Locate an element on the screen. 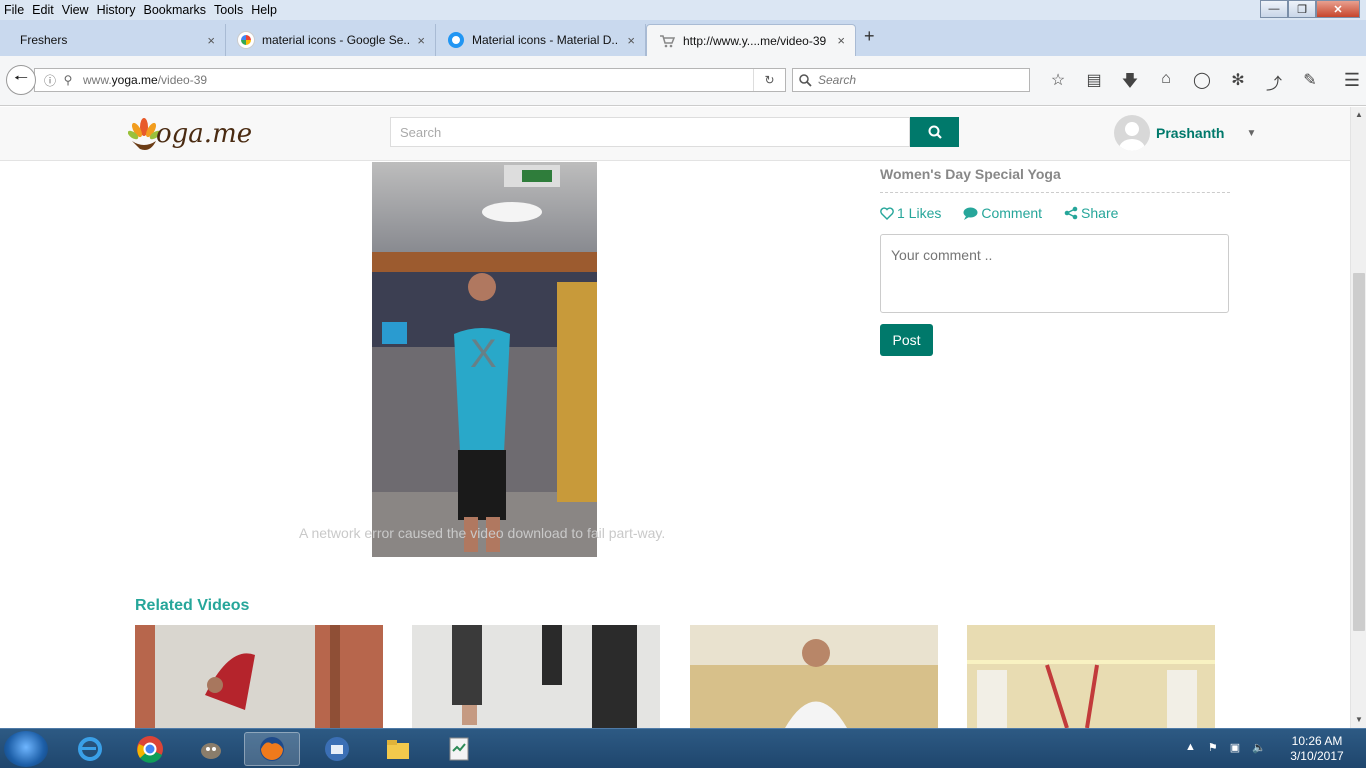  tab-material-icons-google: material icons - Google Se... × is located at coordinates (331, 40).